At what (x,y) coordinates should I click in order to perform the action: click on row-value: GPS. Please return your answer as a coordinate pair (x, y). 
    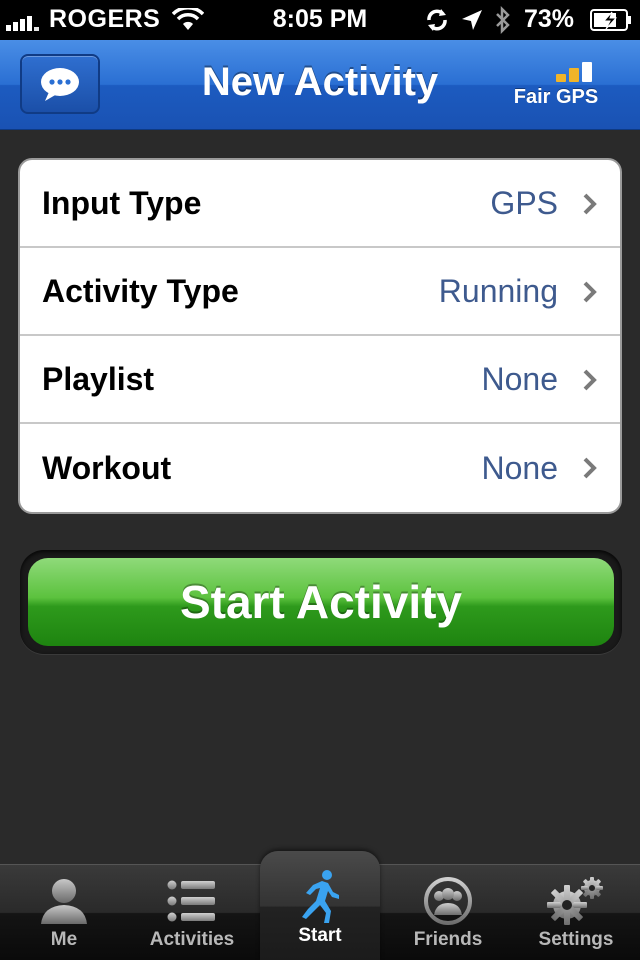
    Looking at the image, I should click on (524, 202).